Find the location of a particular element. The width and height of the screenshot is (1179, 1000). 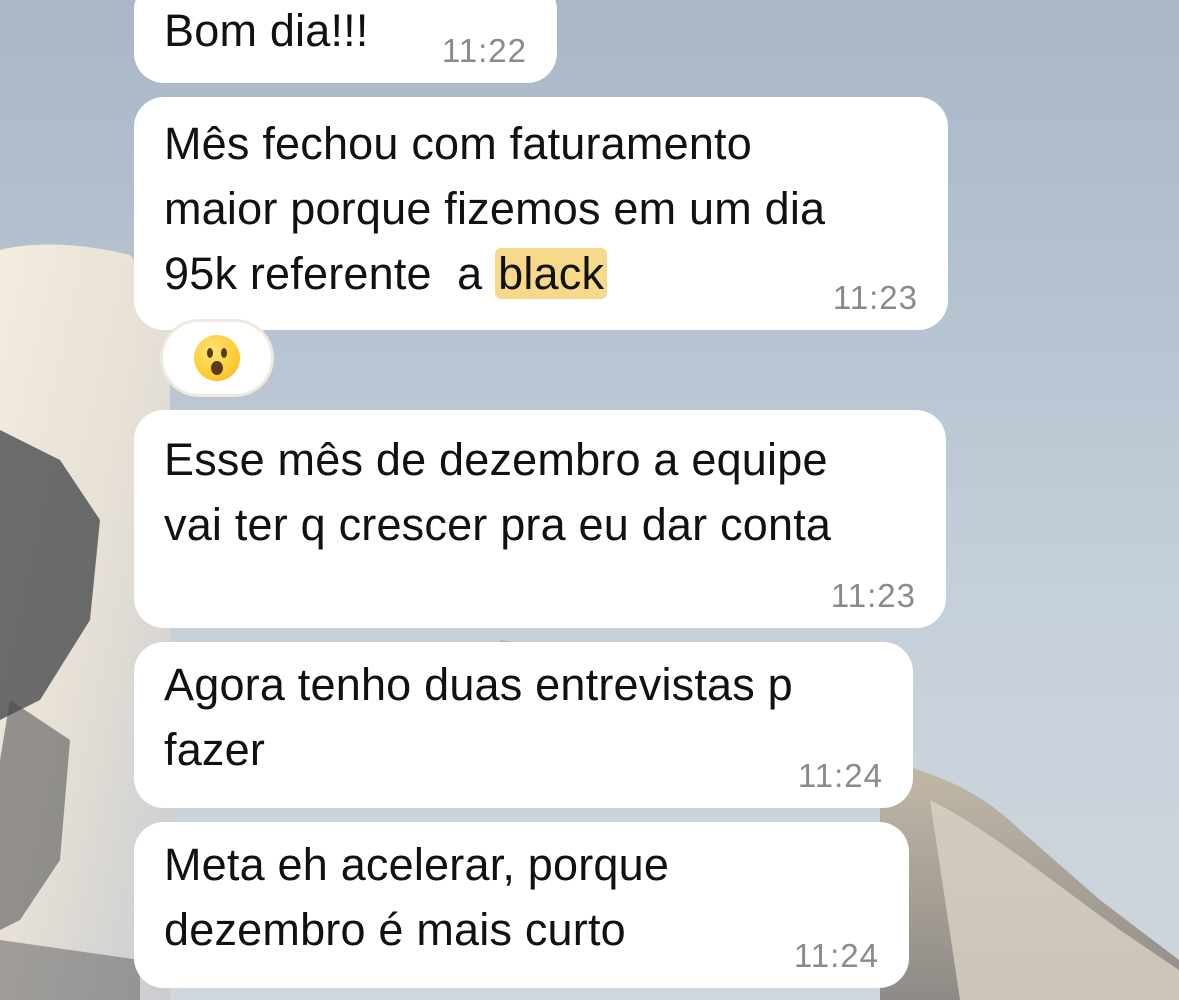

message-line: dezembro é mais curto is located at coordinates (395, 929).